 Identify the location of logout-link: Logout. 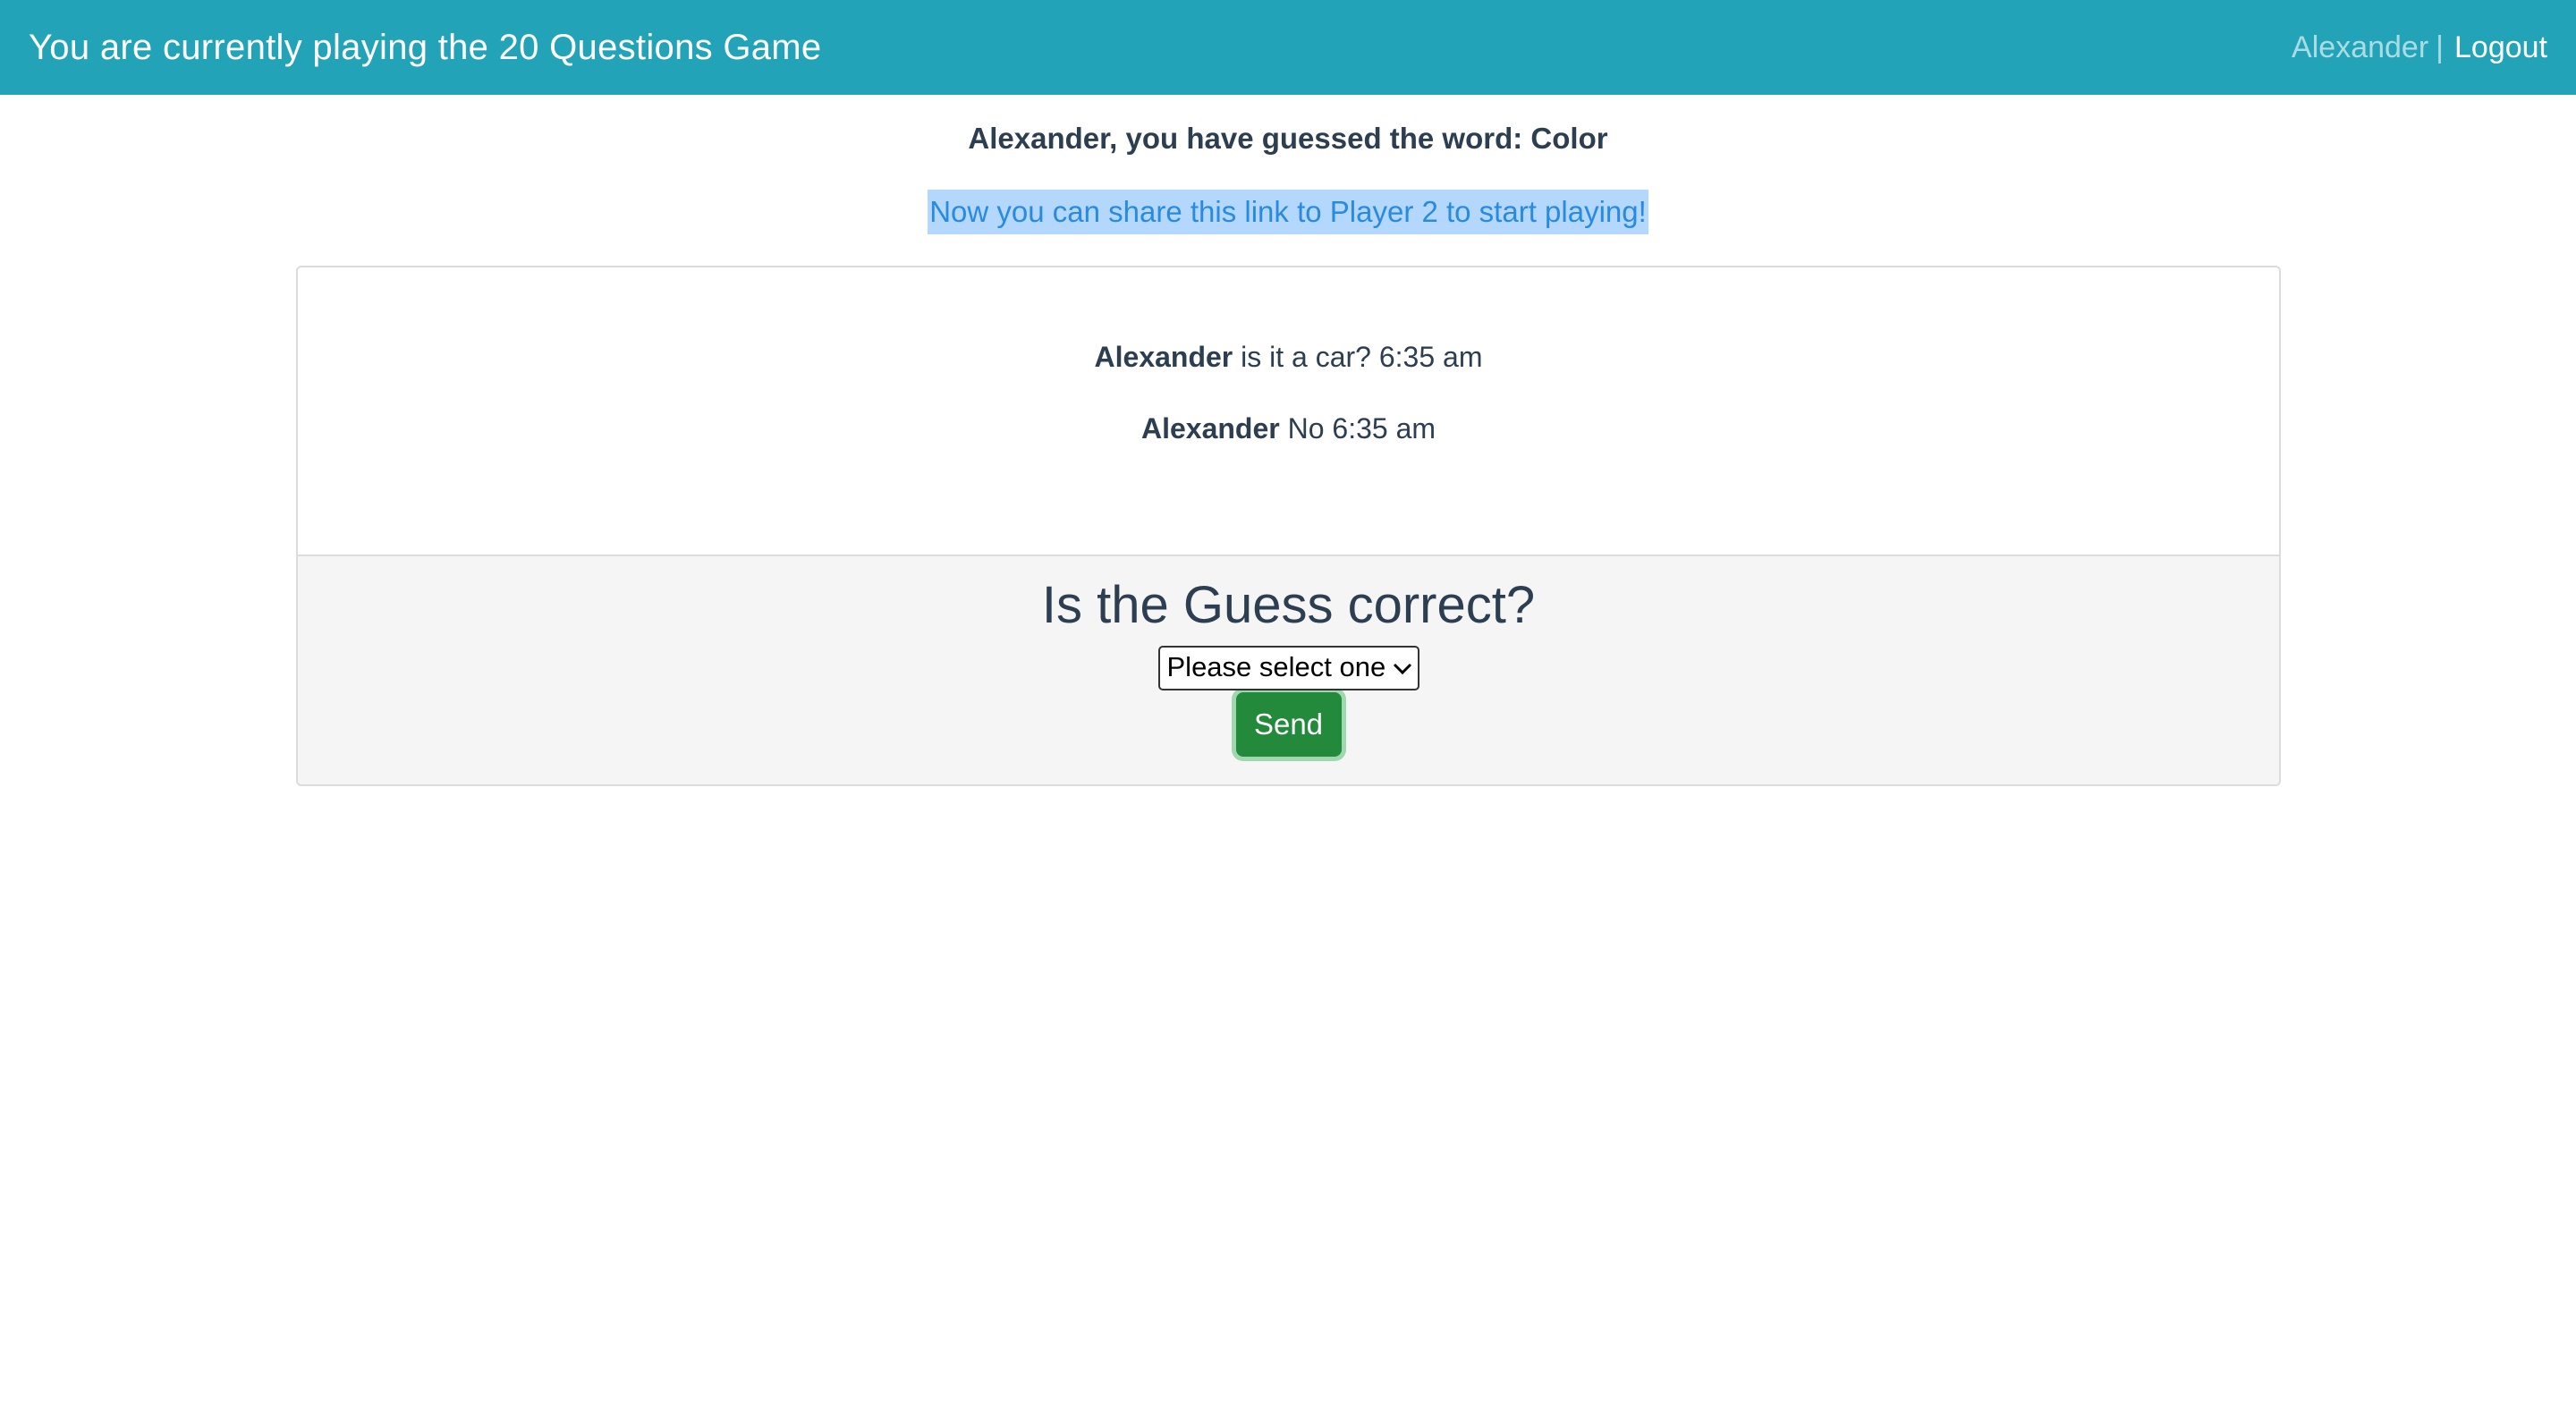
(2500, 48).